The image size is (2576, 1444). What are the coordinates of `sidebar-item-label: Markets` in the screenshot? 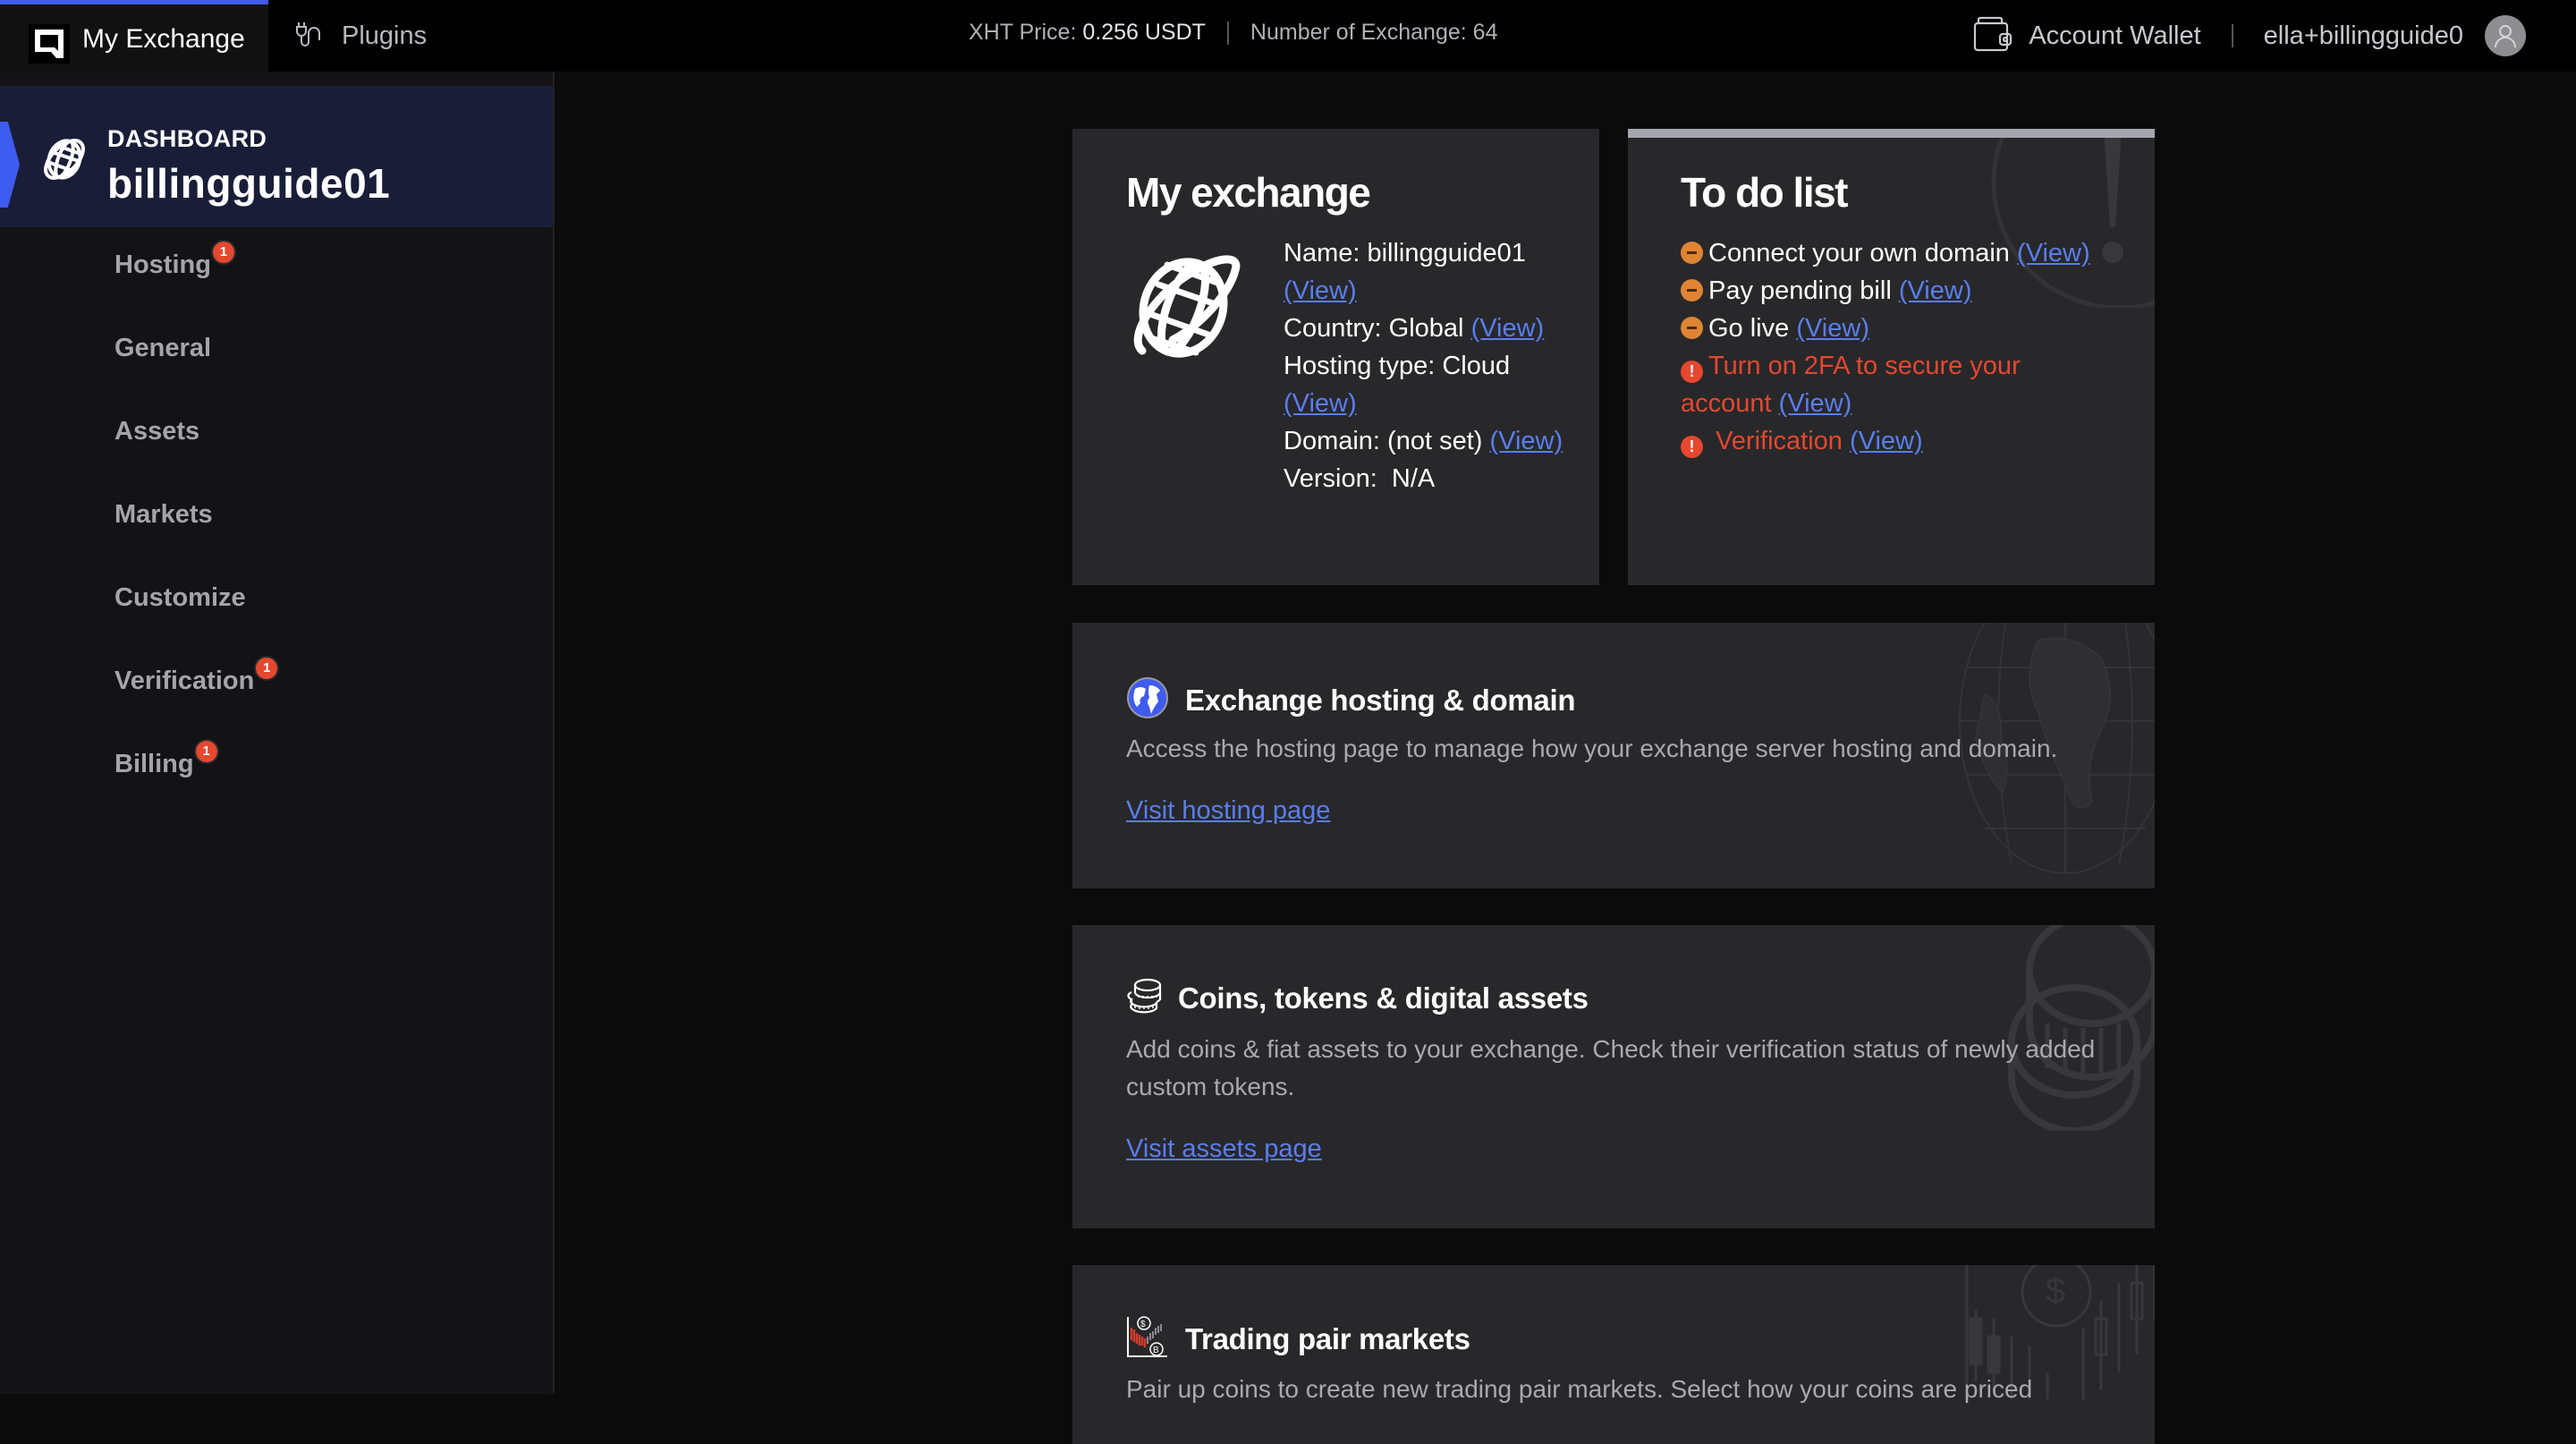 It's located at (163, 514).